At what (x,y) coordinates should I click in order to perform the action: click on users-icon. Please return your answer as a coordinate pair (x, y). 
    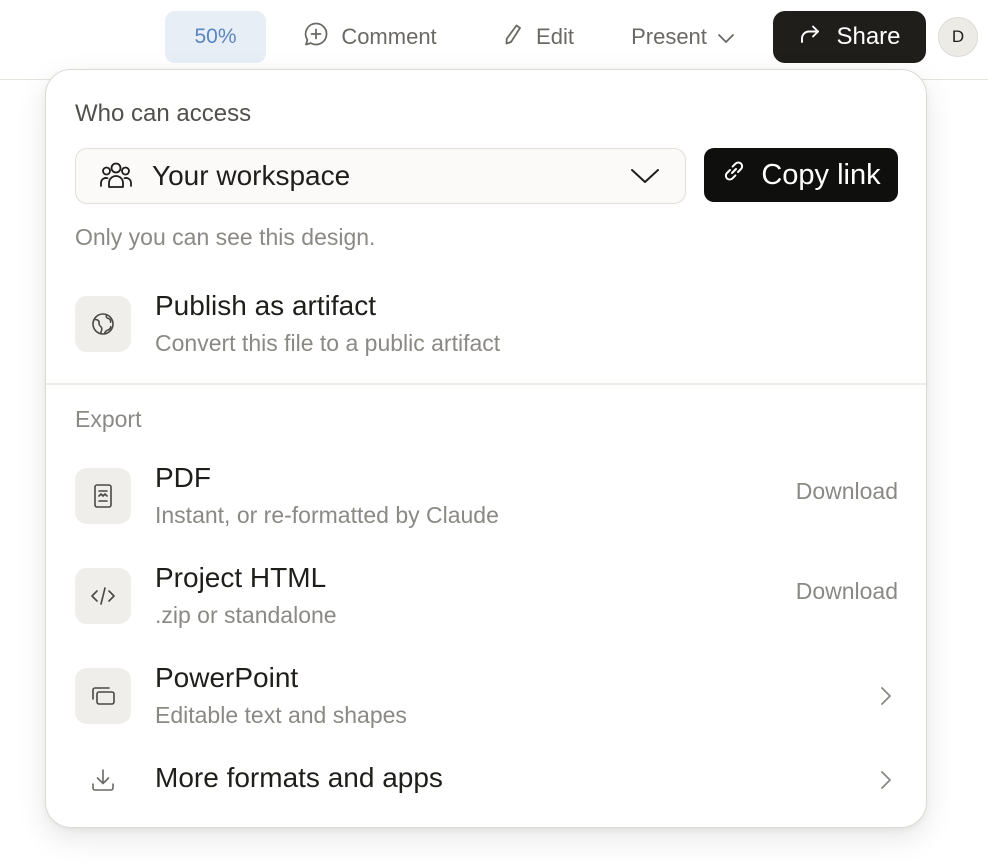
    Looking at the image, I should click on (116, 176).